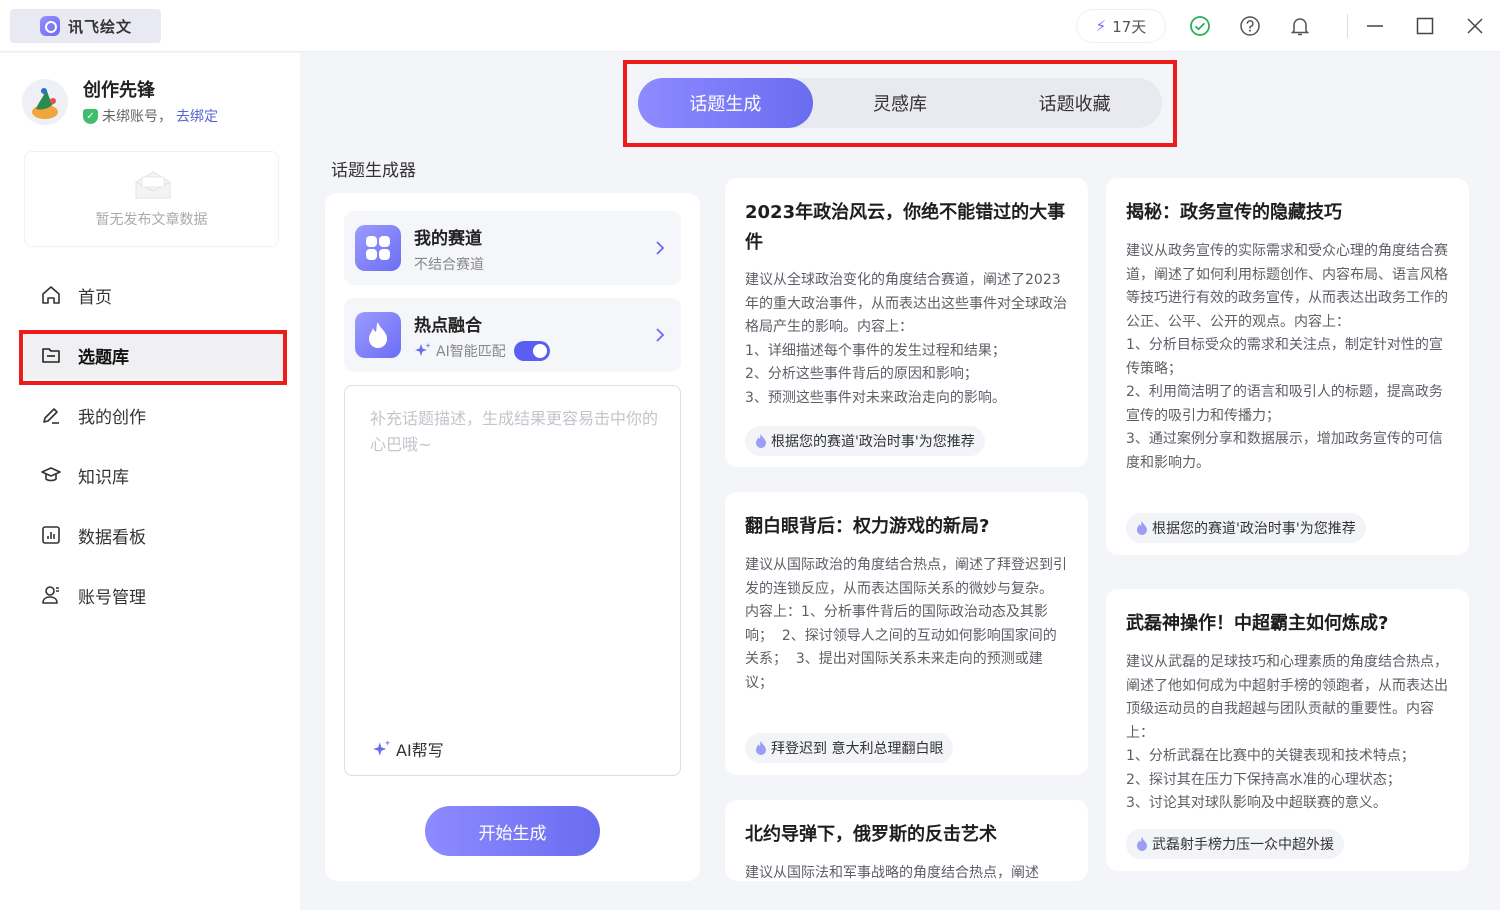 Image resolution: width=1500 pixels, height=910 pixels. I want to click on hot-fusion-selector: 热点融合 AI智能匹配, so click(512, 335).